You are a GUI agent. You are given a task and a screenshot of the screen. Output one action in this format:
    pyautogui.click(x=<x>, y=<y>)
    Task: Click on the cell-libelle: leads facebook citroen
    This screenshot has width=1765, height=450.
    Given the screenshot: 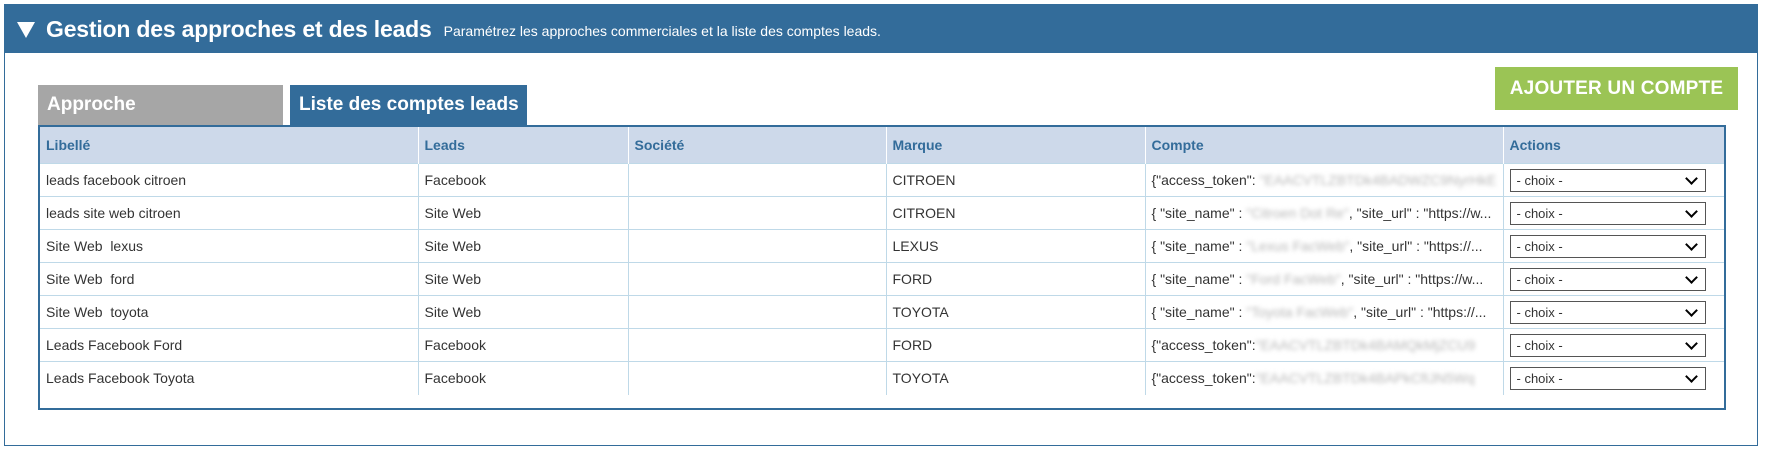 What is the action you would take?
    pyautogui.click(x=229, y=180)
    